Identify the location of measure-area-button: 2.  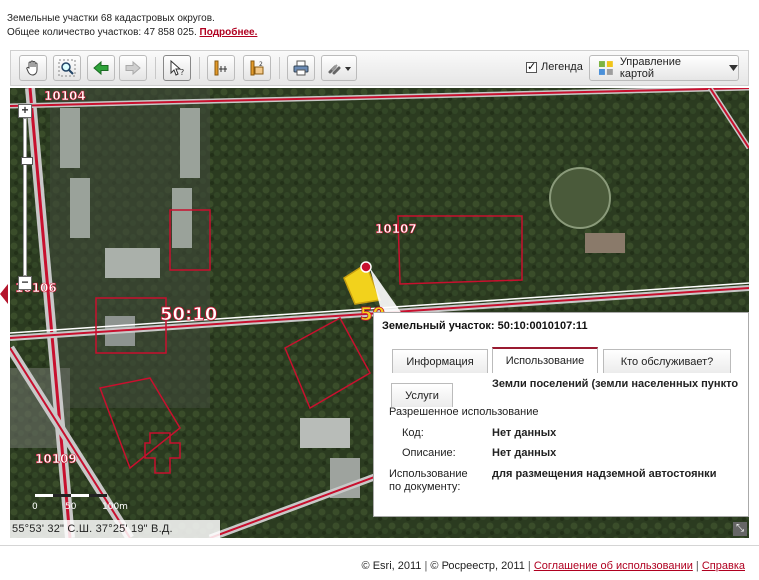
(257, 68).